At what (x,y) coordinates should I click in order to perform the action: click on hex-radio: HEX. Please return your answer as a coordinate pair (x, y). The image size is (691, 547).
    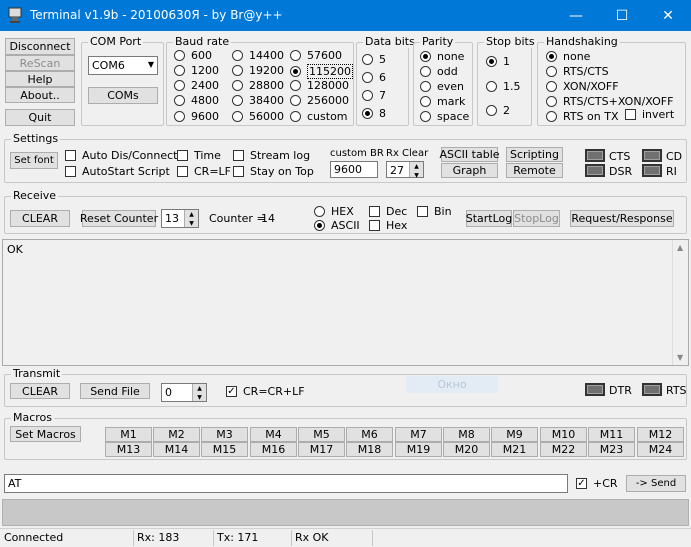
    Looking at the image, I should click on (334, 211).